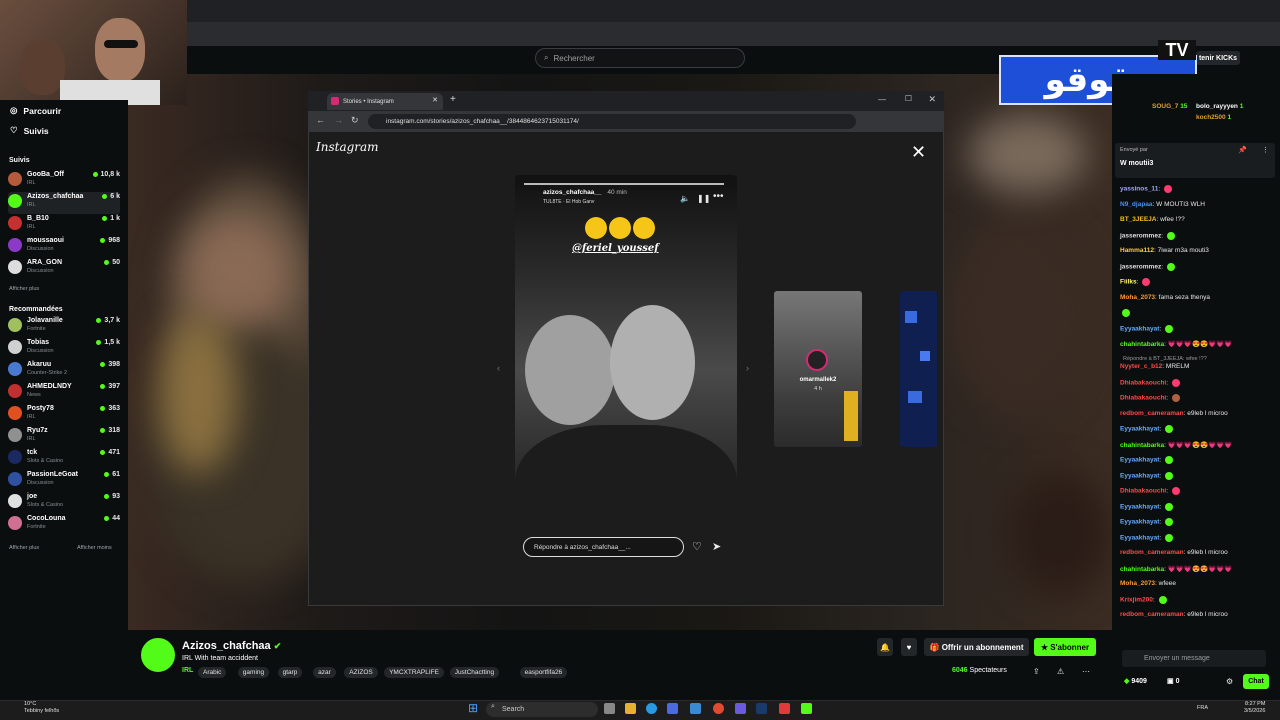 The image size is (1280, 720). I want to click on sidebar-channel-followed: ARA_GON Discussion 50, so click(64, 269).